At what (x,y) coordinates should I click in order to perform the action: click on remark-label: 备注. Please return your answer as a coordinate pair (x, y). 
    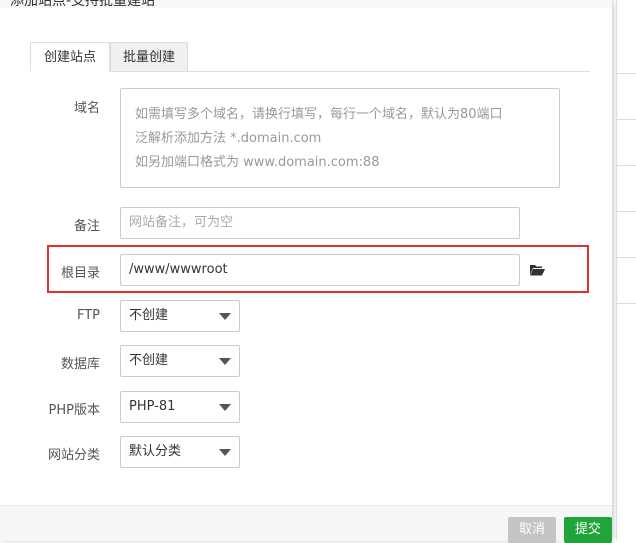
    Looking at the image, I should click on (86, 226).